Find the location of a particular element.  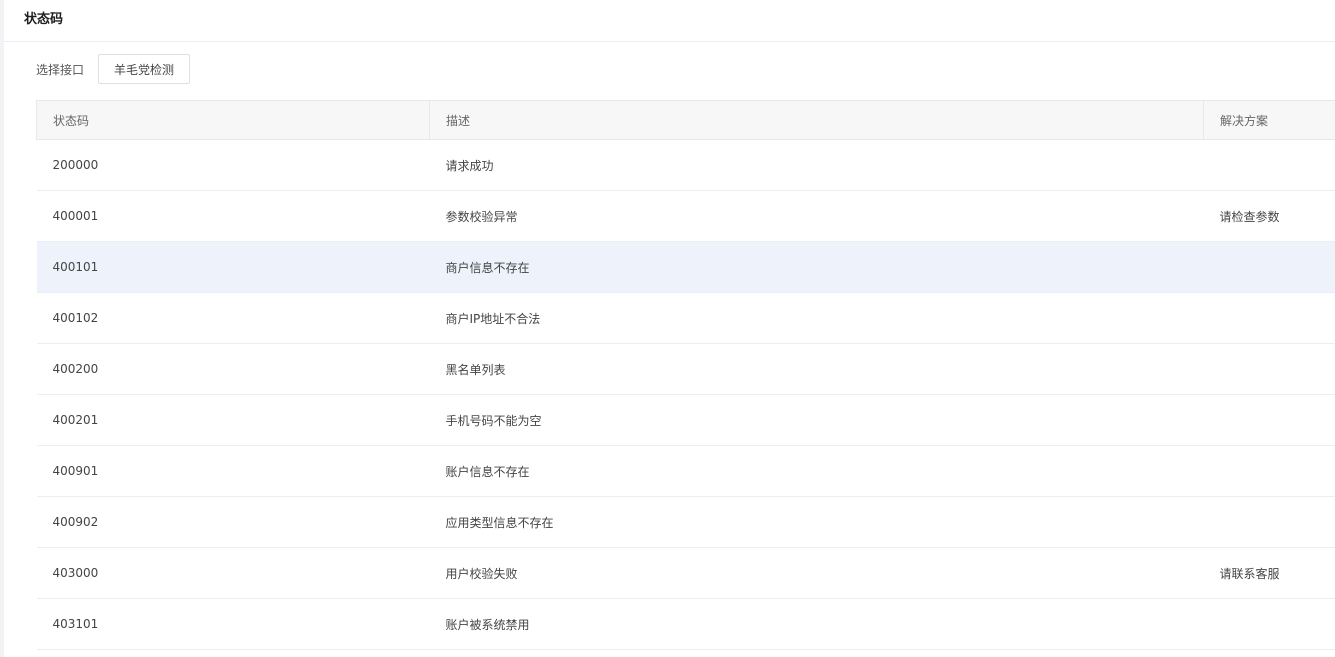

interface-option-button: 羊毛党检测 is located at coordinates (144, 69).